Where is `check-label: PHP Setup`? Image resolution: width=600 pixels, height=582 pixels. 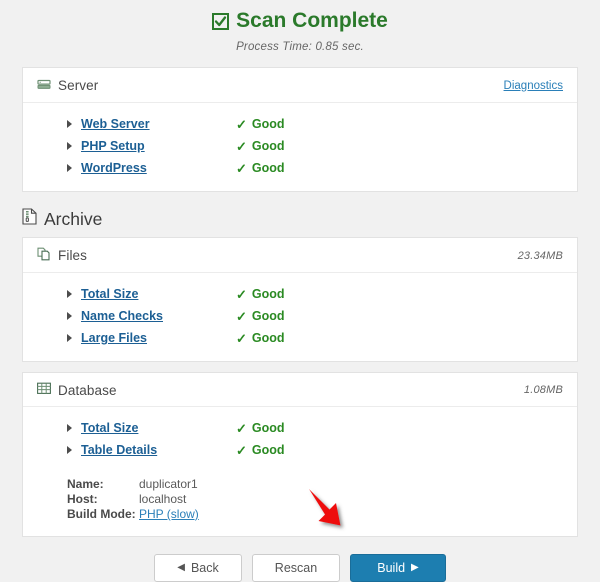 check-label: PHP Setup is located at coordinates (158, 146).